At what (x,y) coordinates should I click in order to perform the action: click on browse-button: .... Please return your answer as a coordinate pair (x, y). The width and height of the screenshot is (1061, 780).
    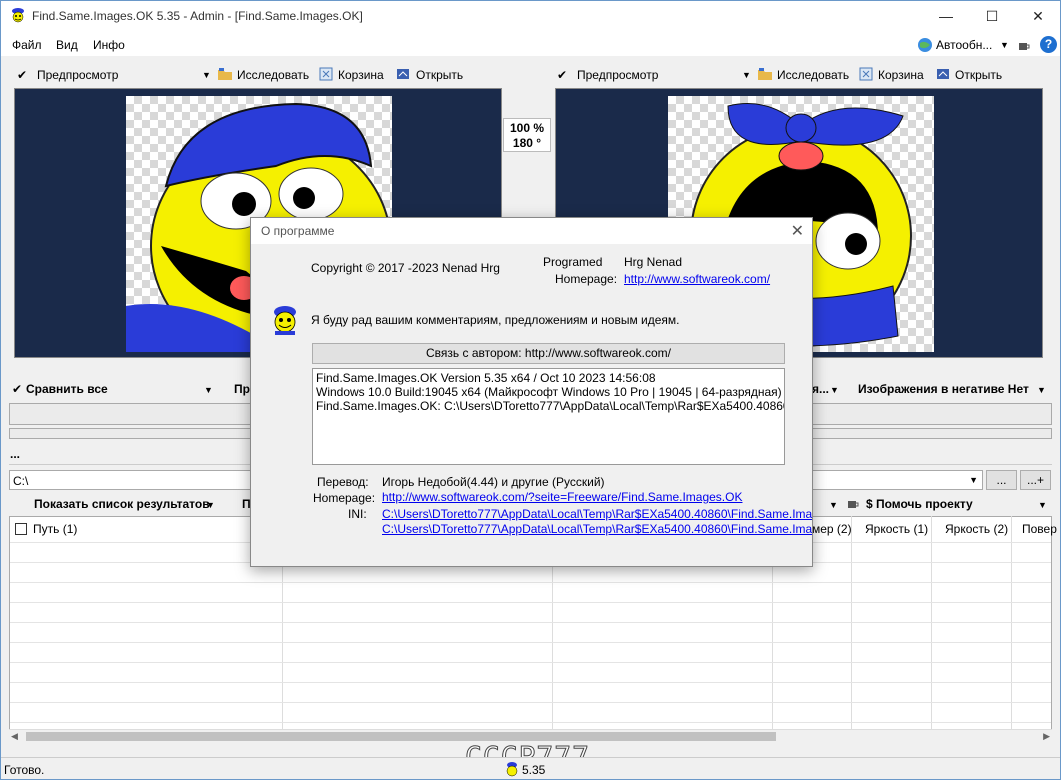
    Looking at the image, I should click on (1001, 480).